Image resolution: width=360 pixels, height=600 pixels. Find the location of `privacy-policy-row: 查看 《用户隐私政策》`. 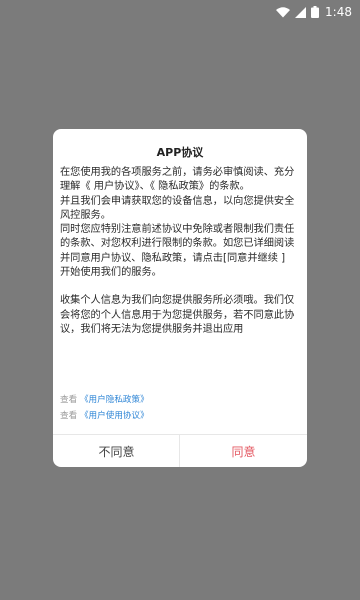

privacy-policy-row: 查看 《用户隐私政策》 is located at coordinates (104, 400).